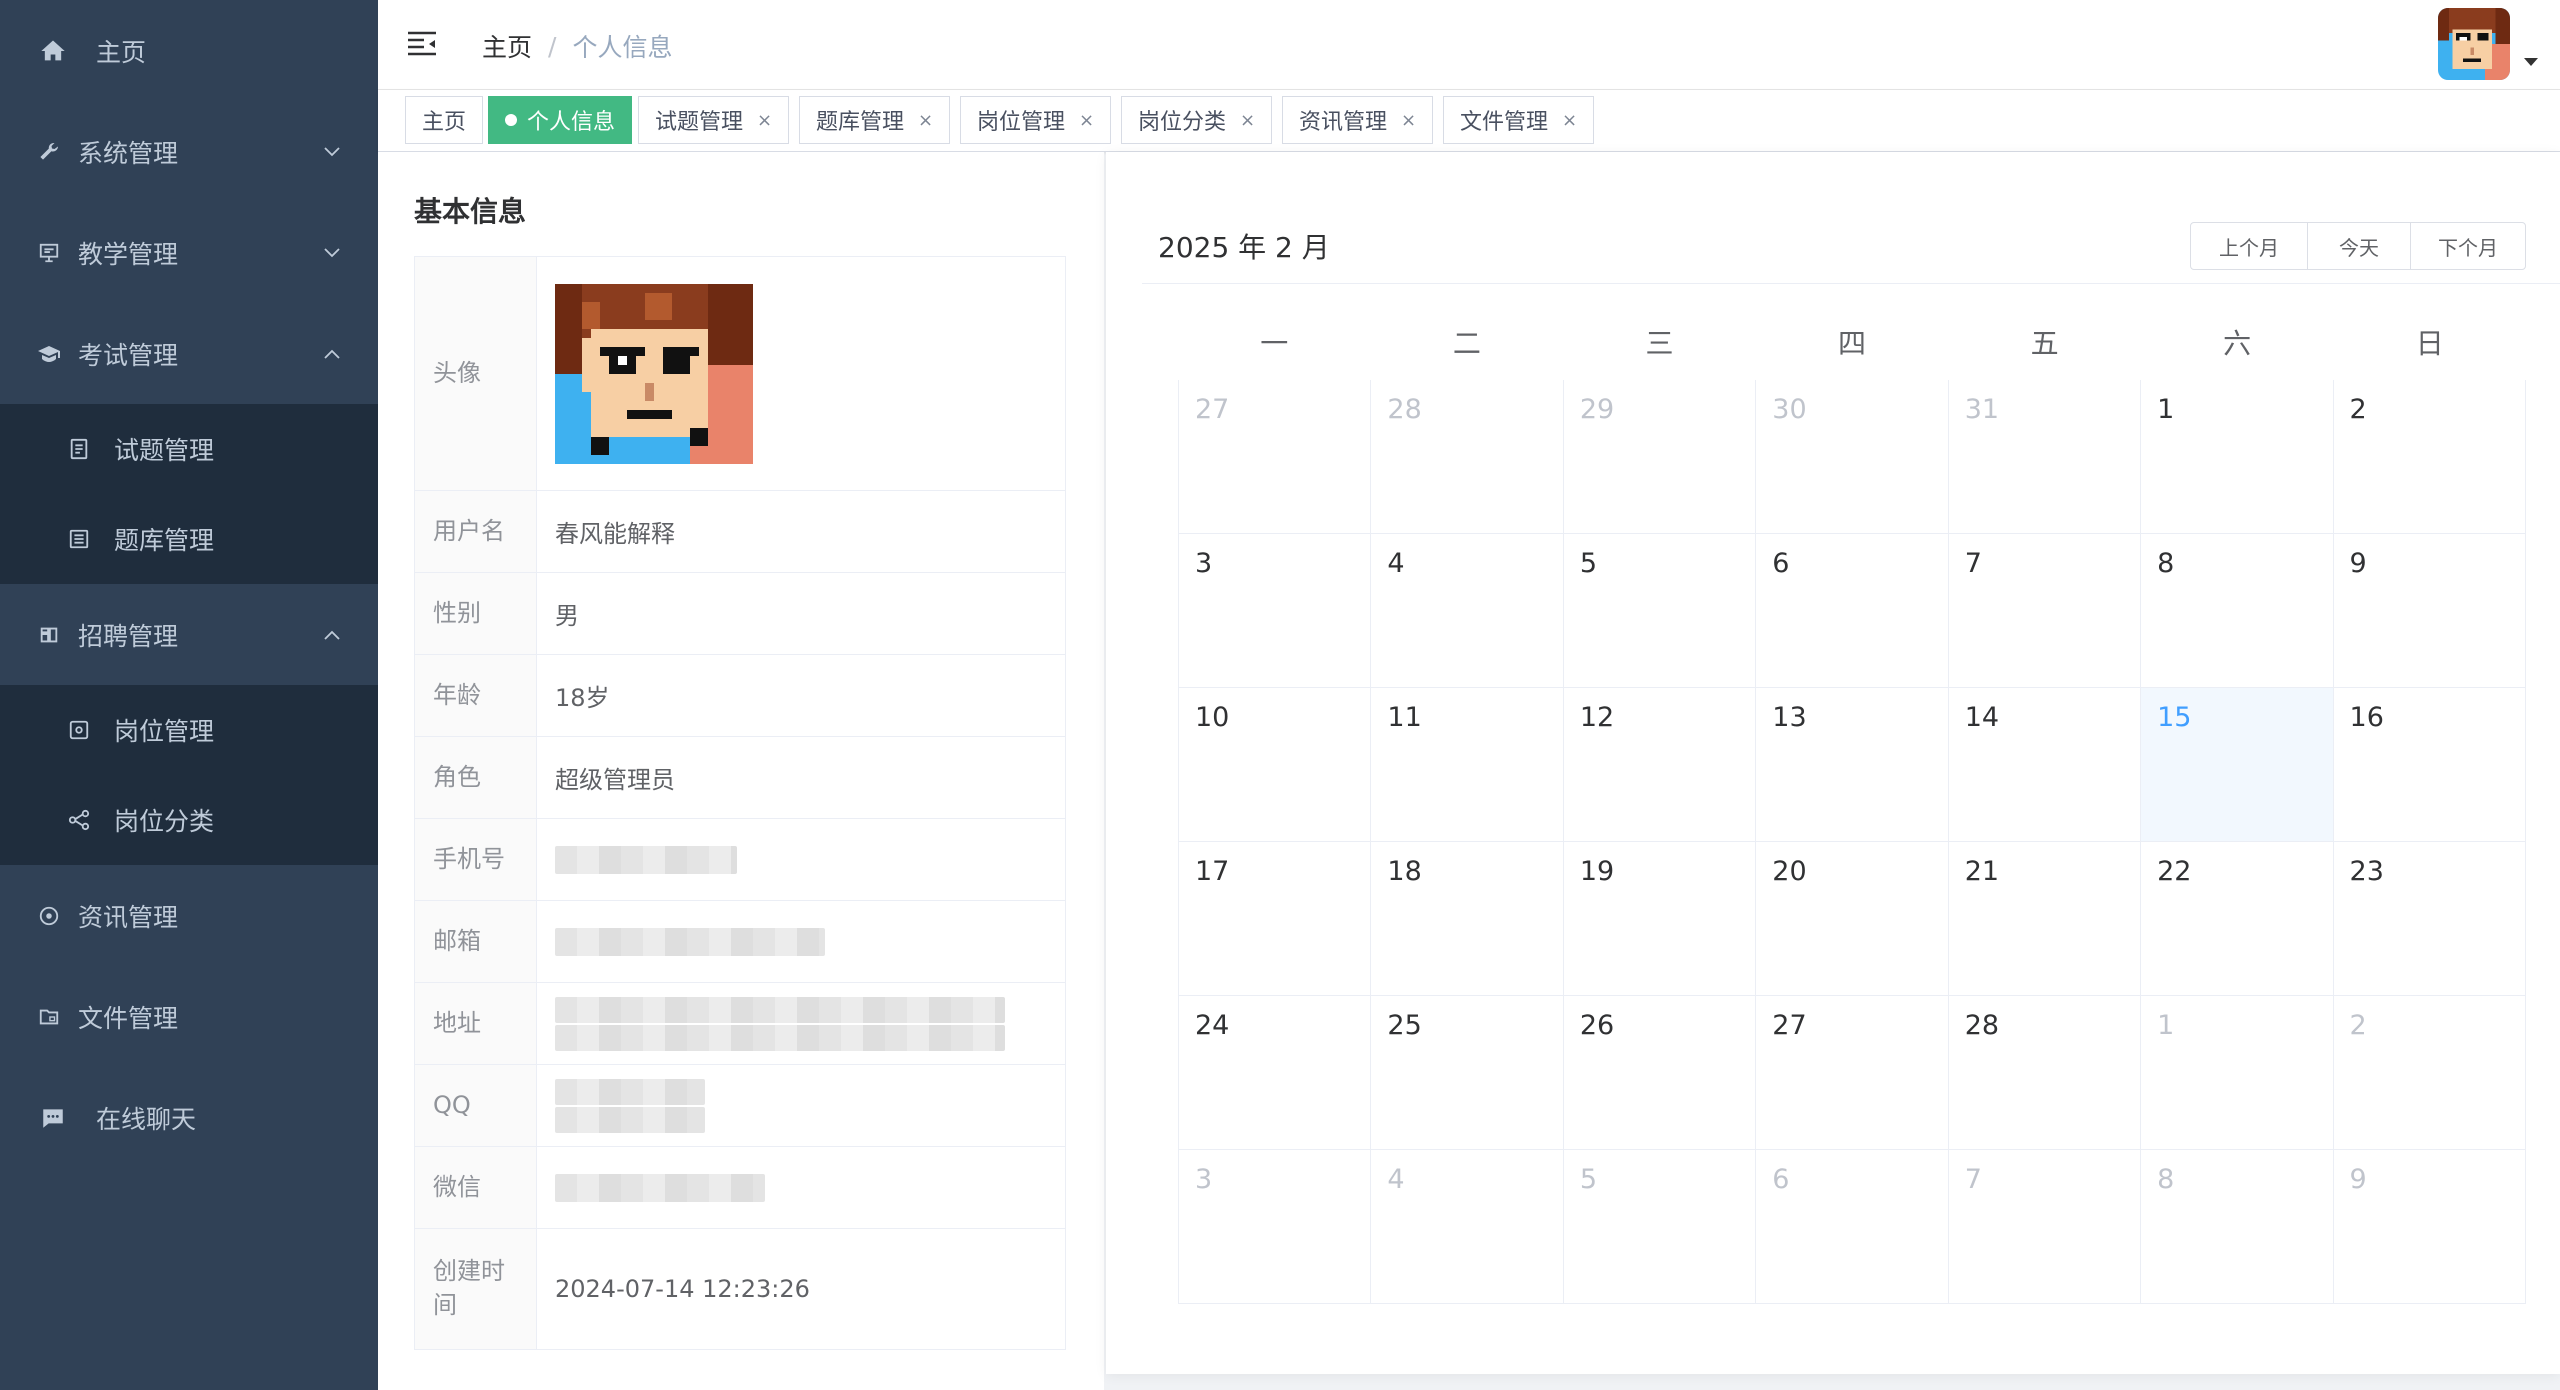  Describe the element at coordinates (1275, 919) in the screenshot. I see `calendar-day: 17` at that location.